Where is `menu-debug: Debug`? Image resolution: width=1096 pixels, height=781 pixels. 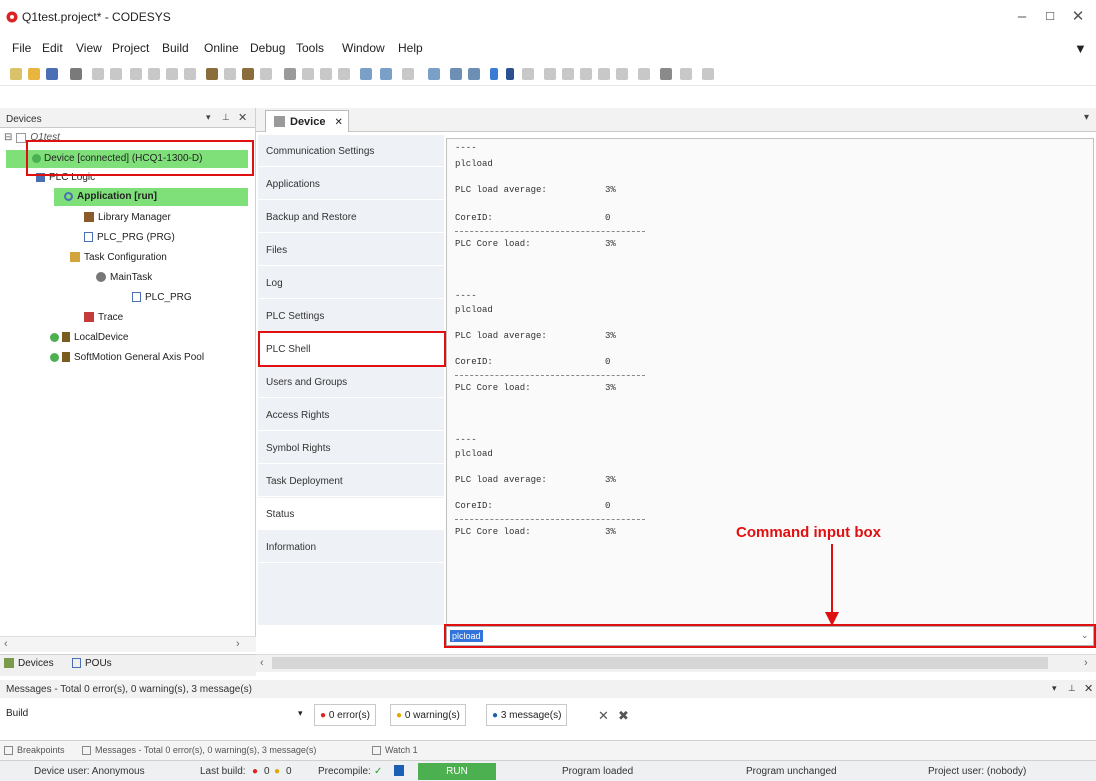 menu-debug: Debug is located at coordinates (267, 48).